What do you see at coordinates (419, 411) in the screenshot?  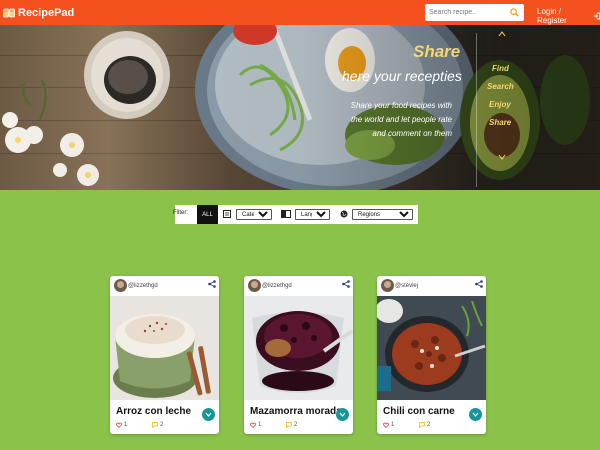 I see `recipe-title: Chili con carne` at bounding box center [419, 411].